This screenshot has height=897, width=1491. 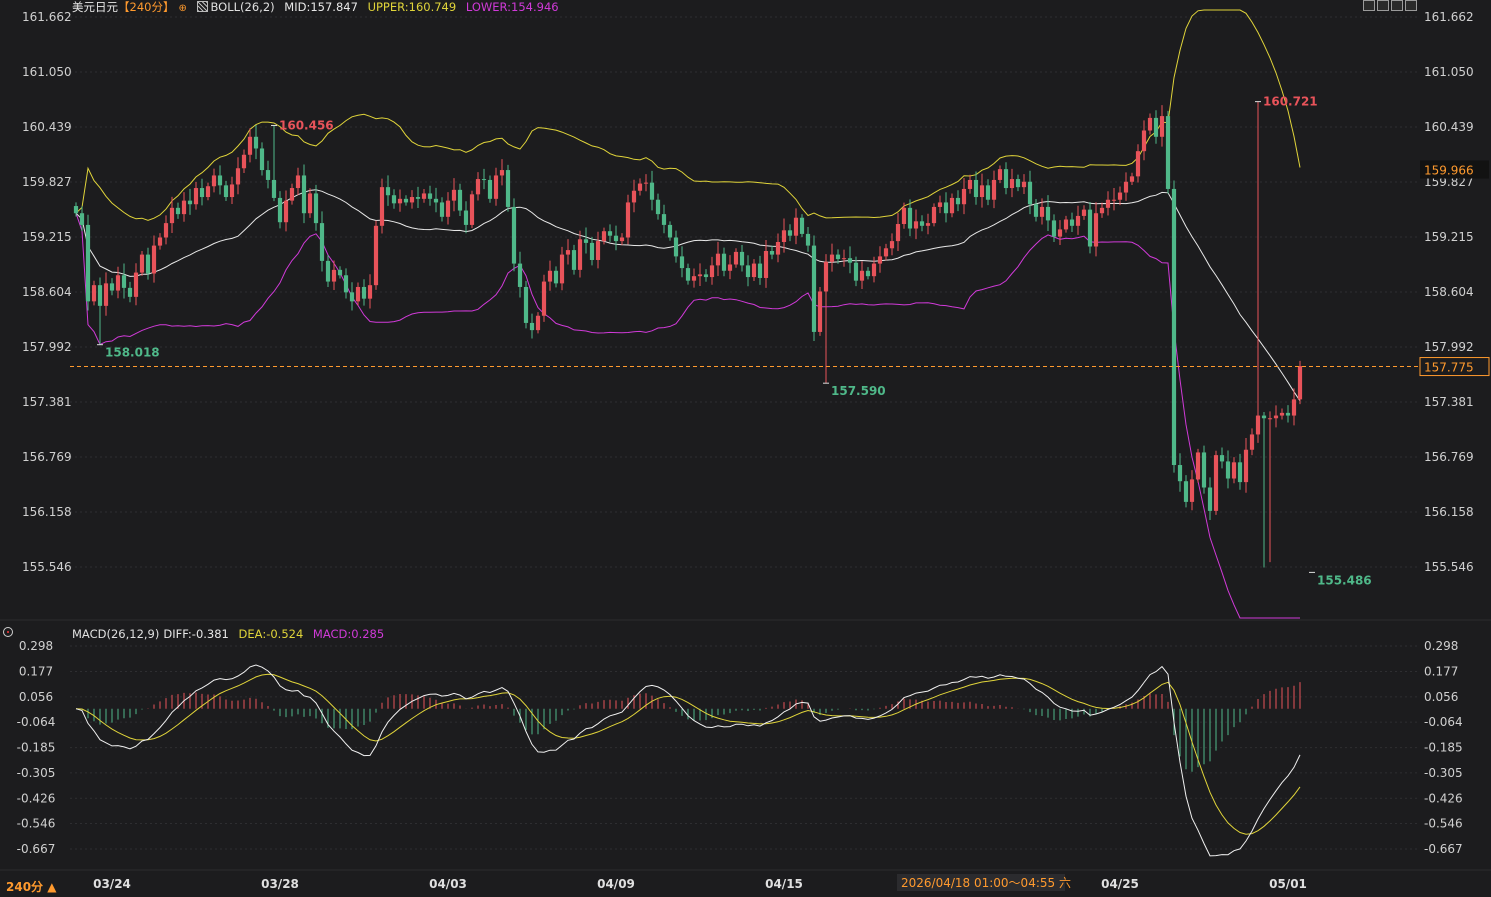 What do you see at coordinates (47, 182) in the screenshot?
I see `price-tick-left: 159.827` at bounding box center [47, 182].